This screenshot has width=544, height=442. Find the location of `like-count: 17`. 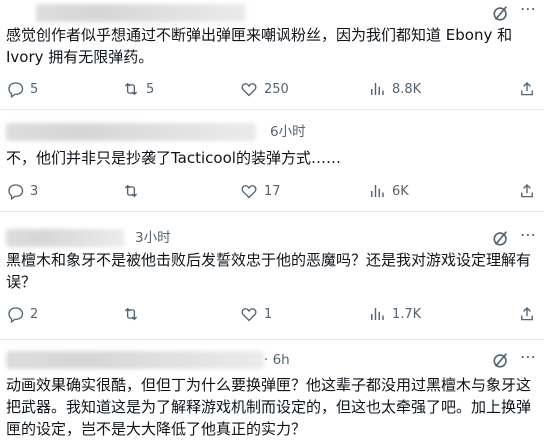

like-count: 17 is located at coordinates (272, 191).